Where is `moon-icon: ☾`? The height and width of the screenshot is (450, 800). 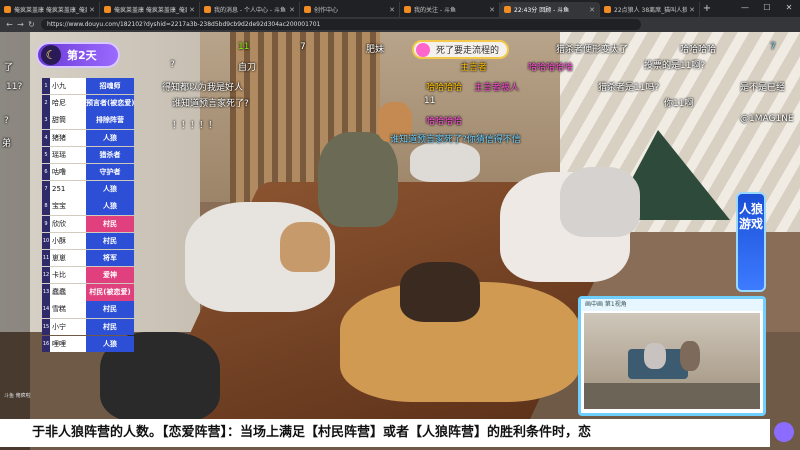
moon-icon: ☾ is located at coordinates (51, 55).